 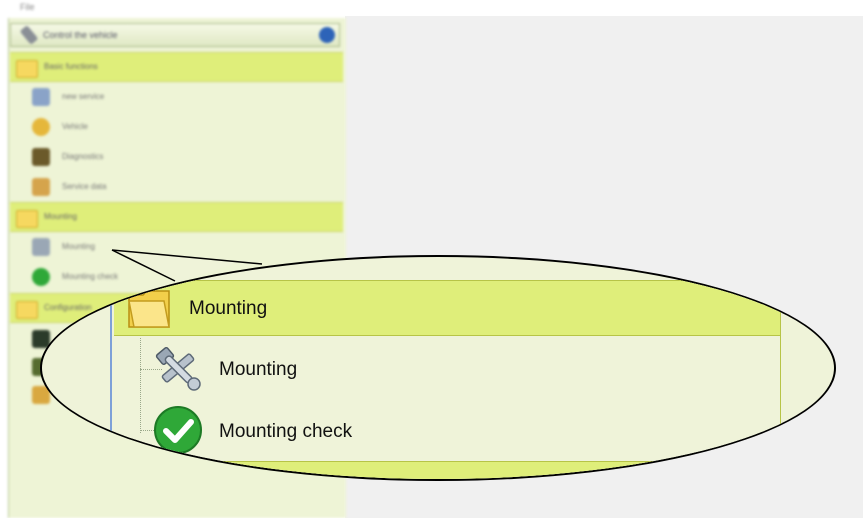 I want to click on check-circle-icon, so click(x=178, y=430).